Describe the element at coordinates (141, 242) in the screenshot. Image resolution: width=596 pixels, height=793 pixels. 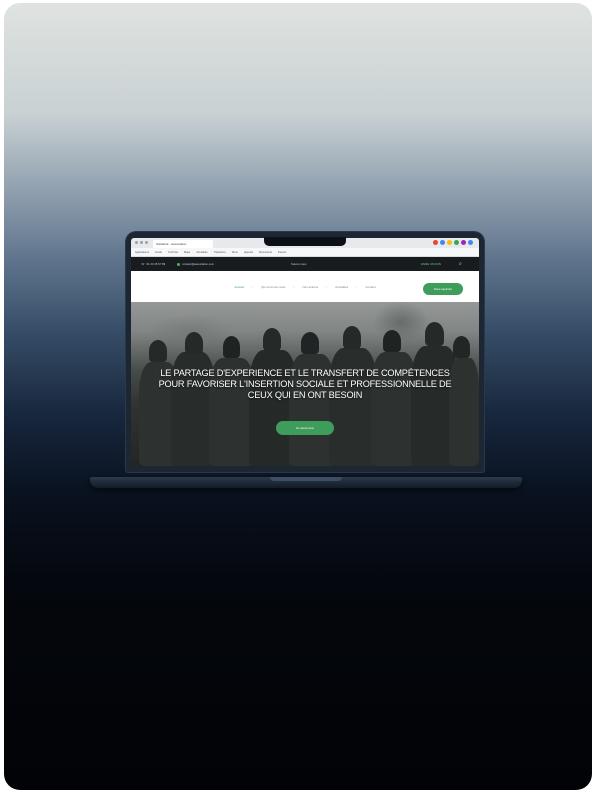
I see `window-controls` at that location.